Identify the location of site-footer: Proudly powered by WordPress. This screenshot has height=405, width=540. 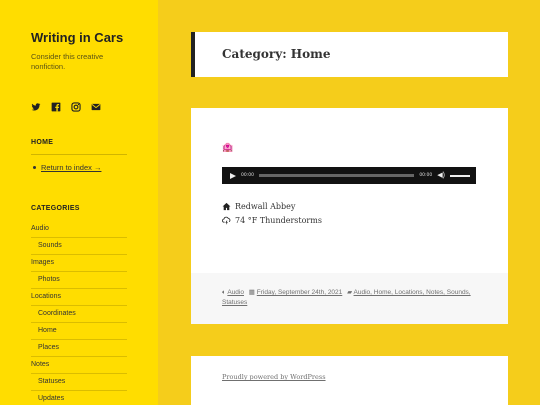
(349, 380).